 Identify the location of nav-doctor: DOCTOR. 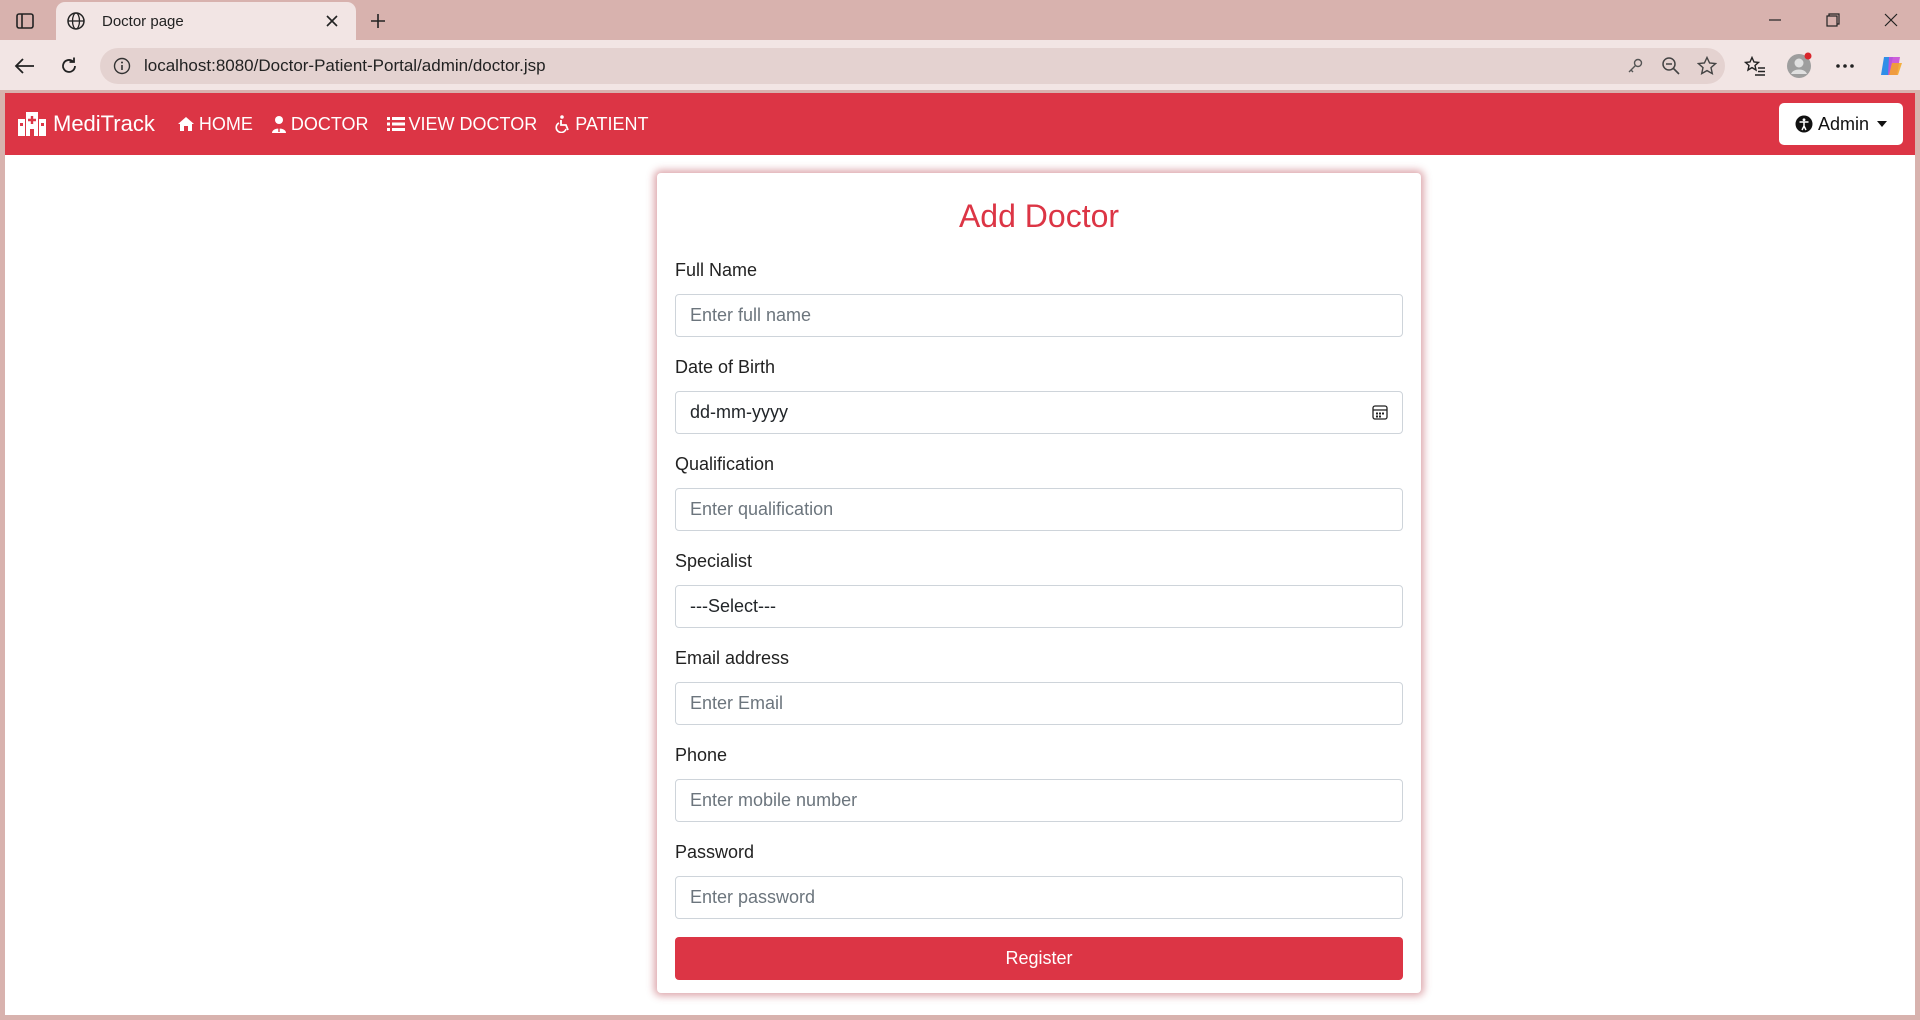
(320, 124).